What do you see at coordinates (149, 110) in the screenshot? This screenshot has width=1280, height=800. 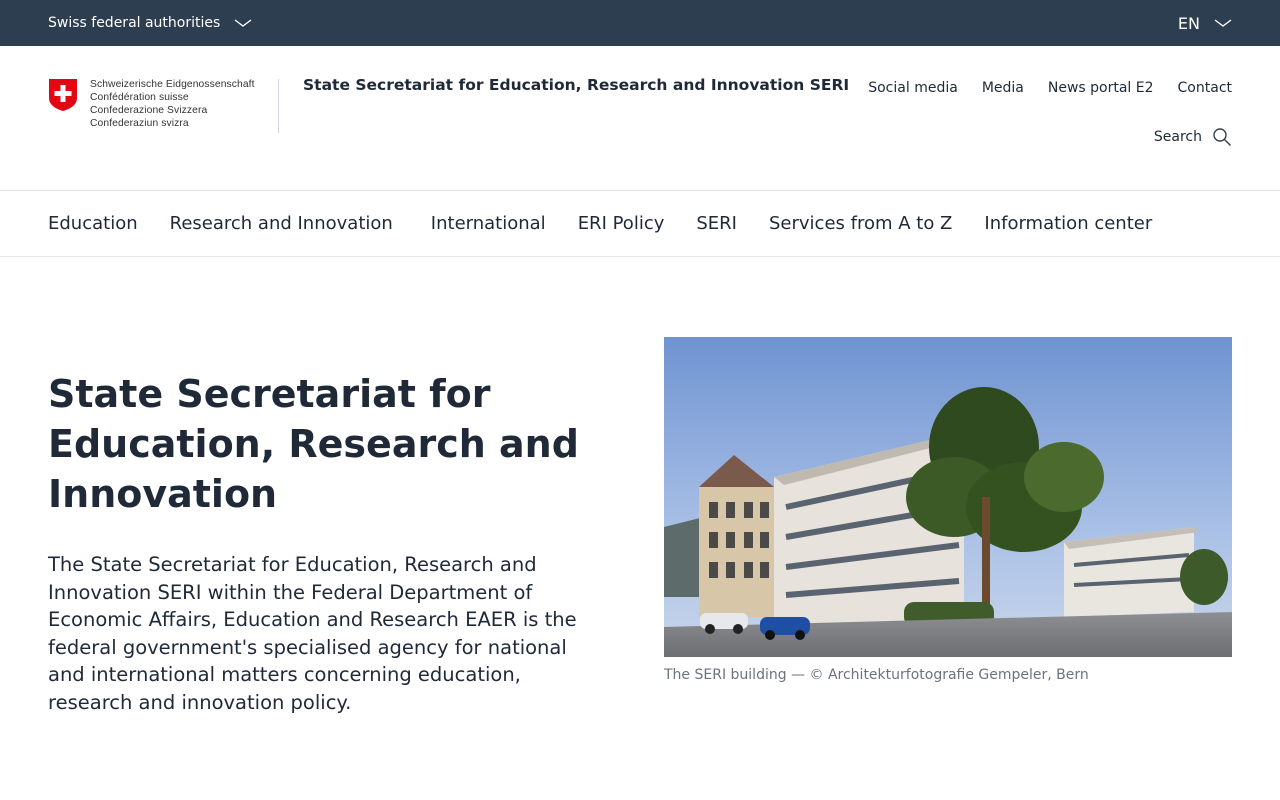 I see `confederation-line-it: Confederazione Svizzera` at bounding box center [149, 110].